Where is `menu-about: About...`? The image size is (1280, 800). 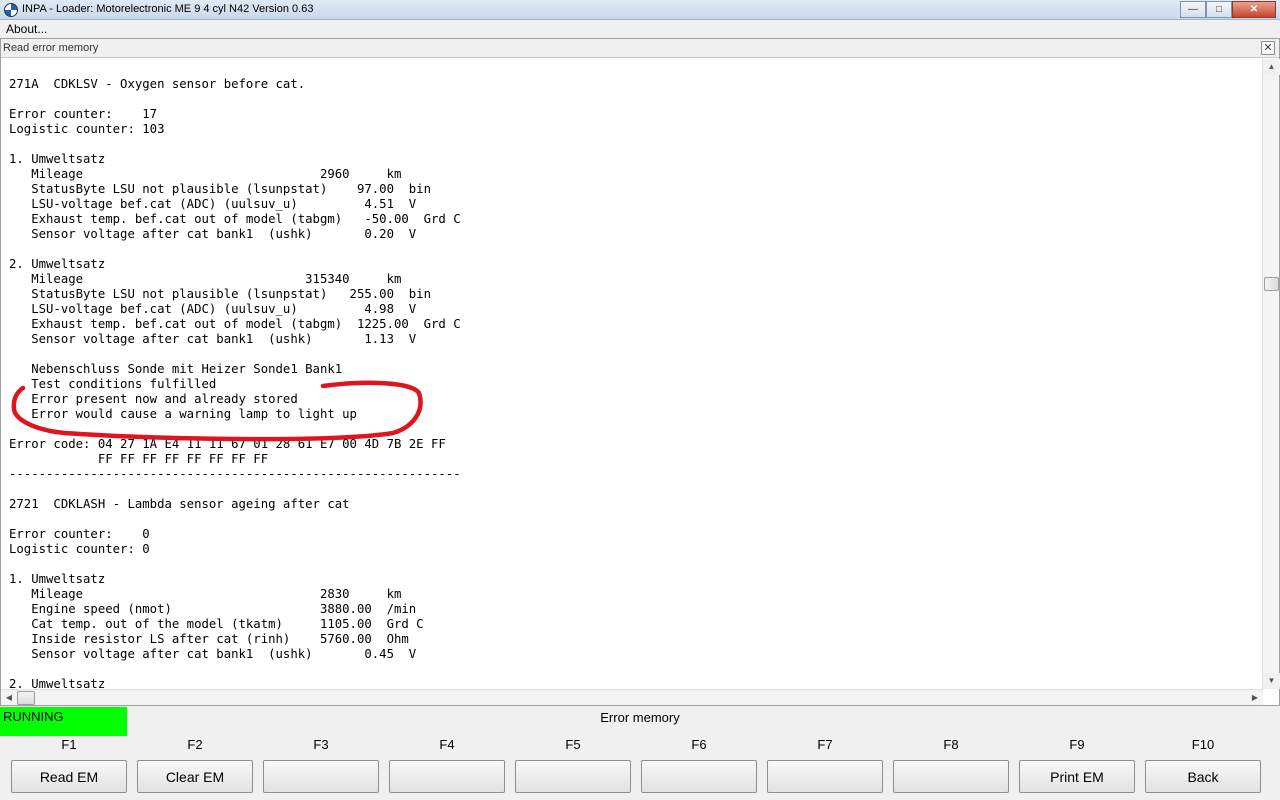
menu-about: About... is located at coordinates (26, 29).